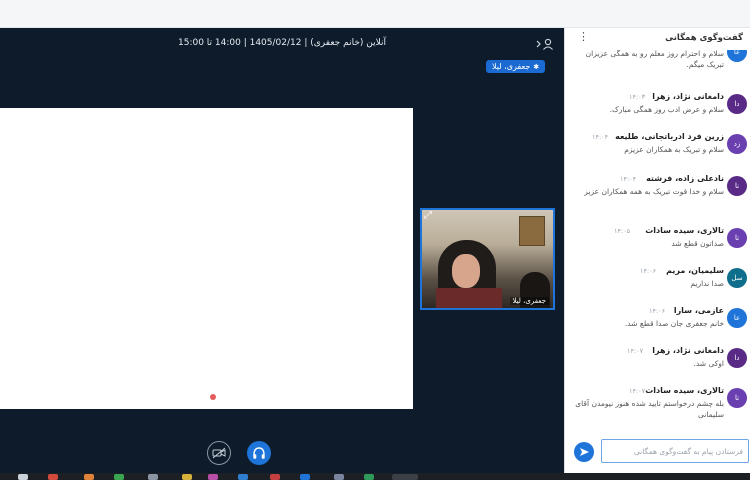  I want to click on message-author: نادعلی زاده، فرشته, so click(685, 178).